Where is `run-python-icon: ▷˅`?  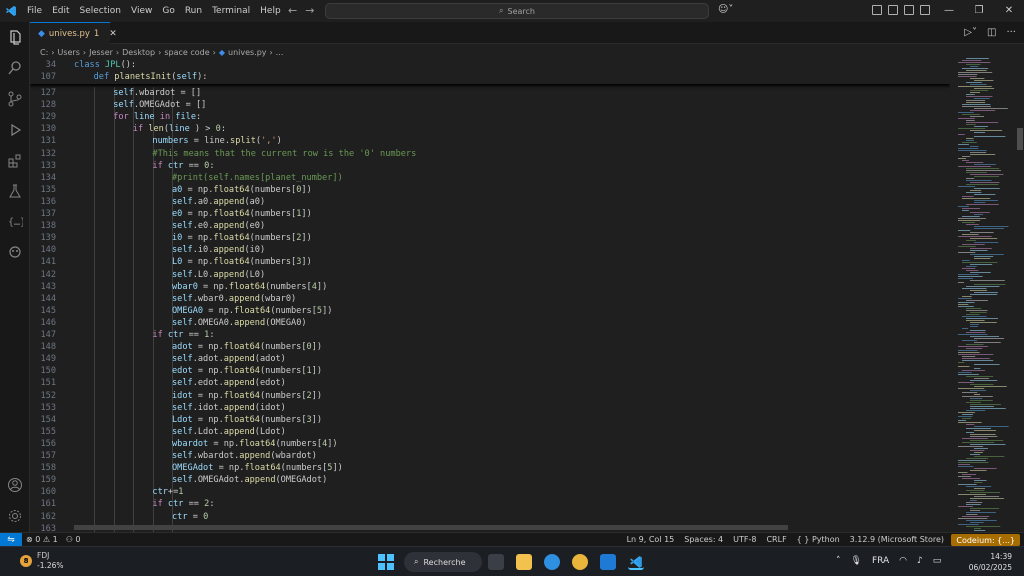 run-python-icon: ▷˅ is located at coordinates (970, 32).